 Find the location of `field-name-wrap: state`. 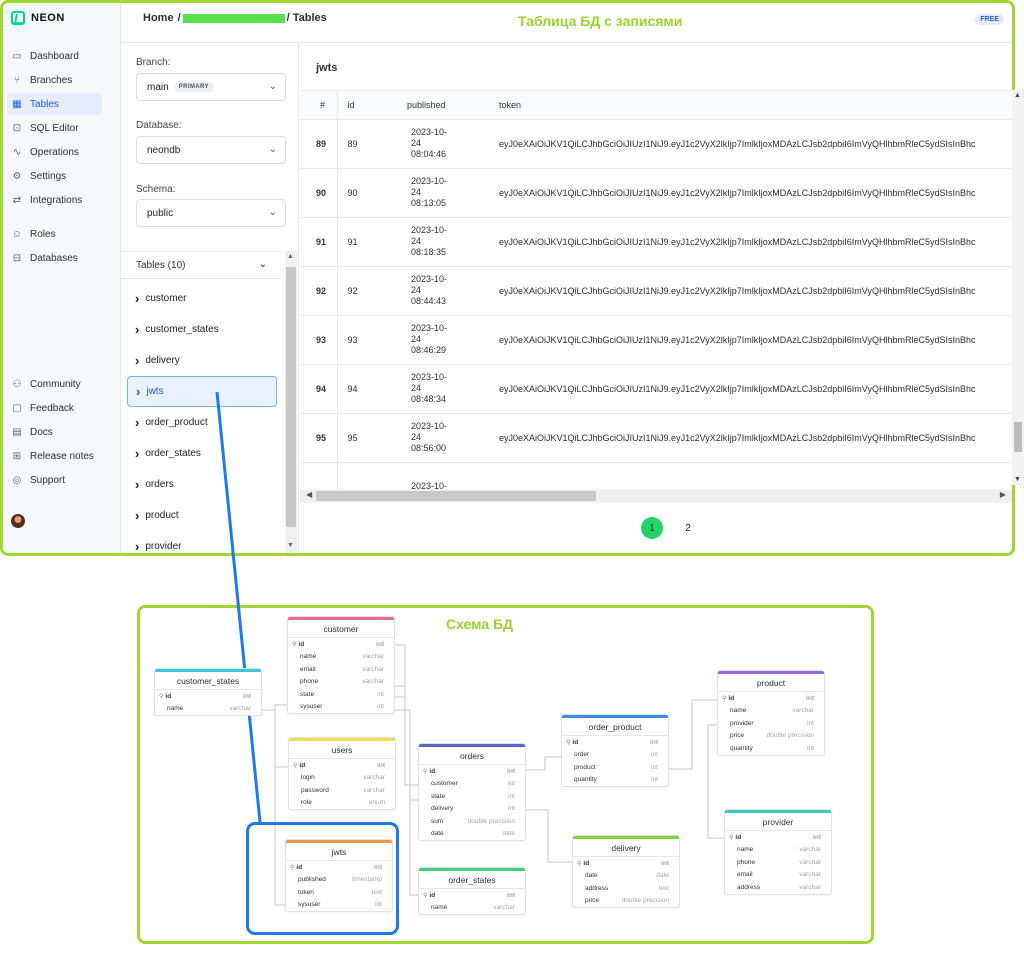

field-name-wrap: state is located at coordinates (307, 694).